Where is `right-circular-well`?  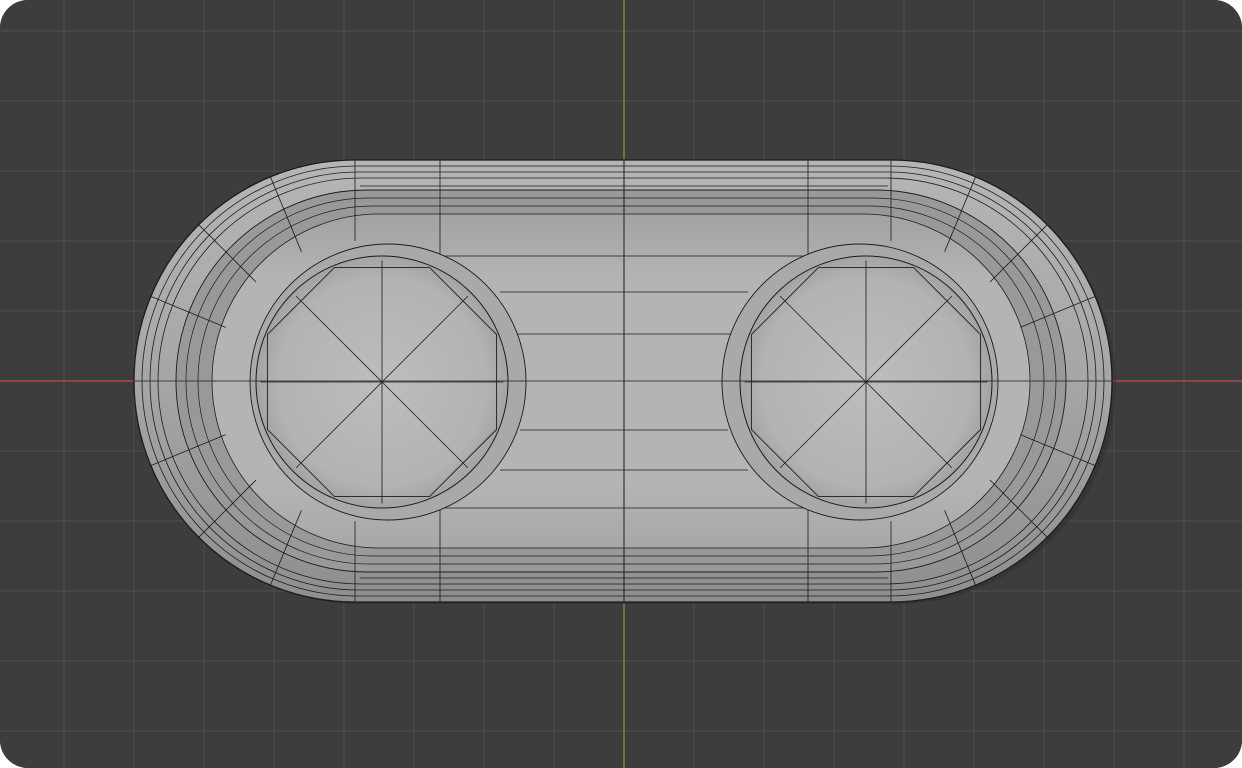
right-circular-well is located at coordinates (860, 382).